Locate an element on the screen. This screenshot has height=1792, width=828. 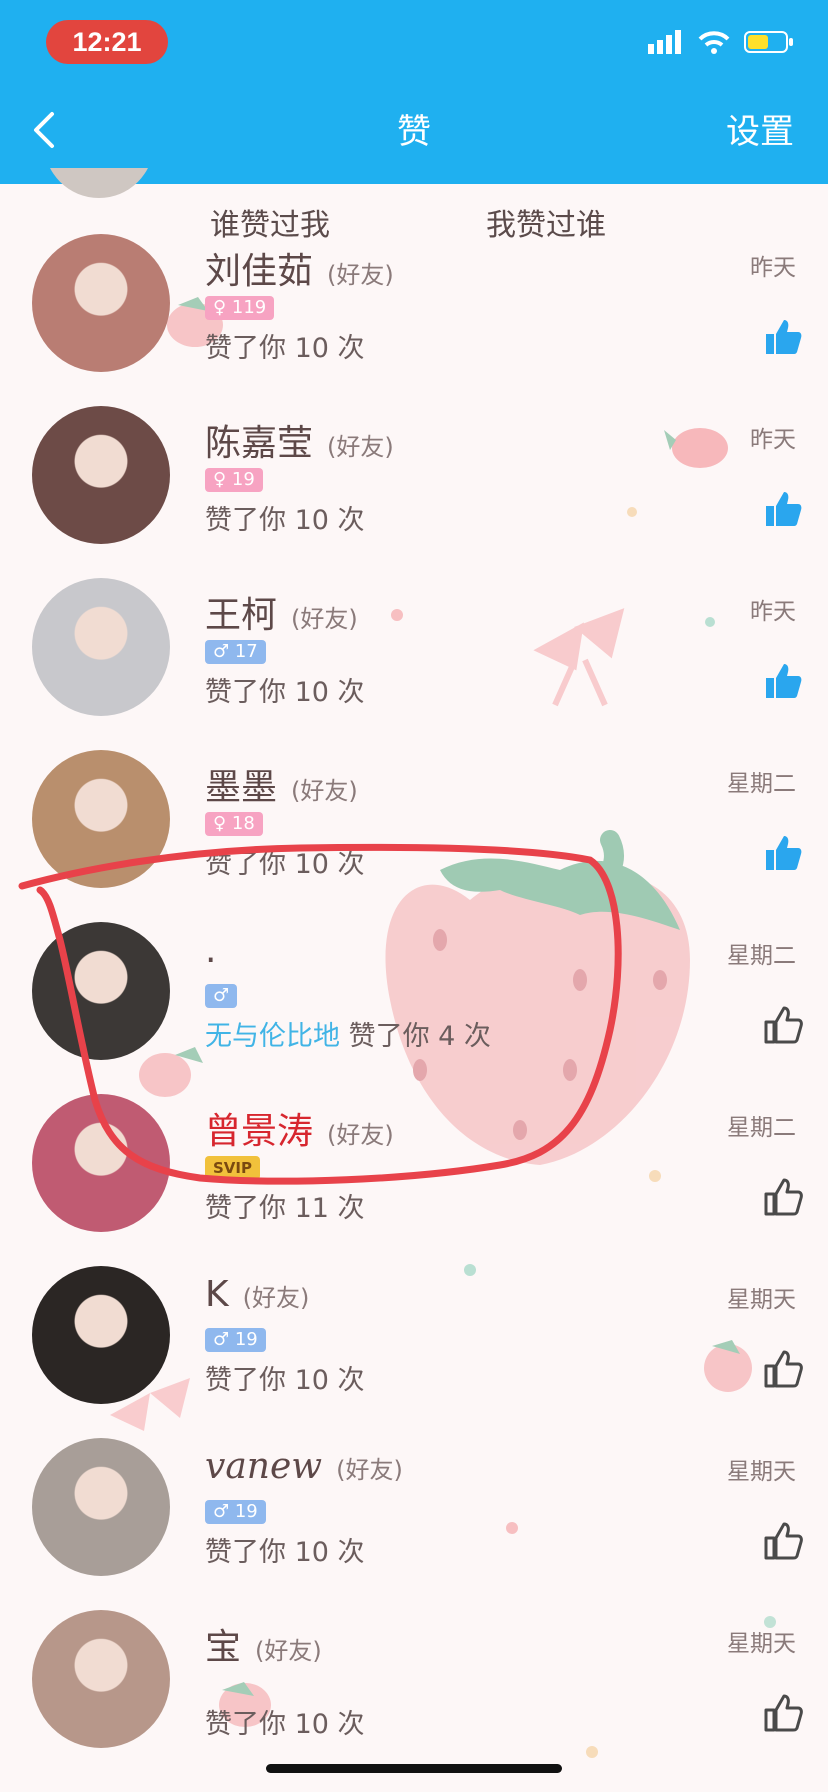
gender-age-badge: ♀ 119 is located at coordinates (240, 308).